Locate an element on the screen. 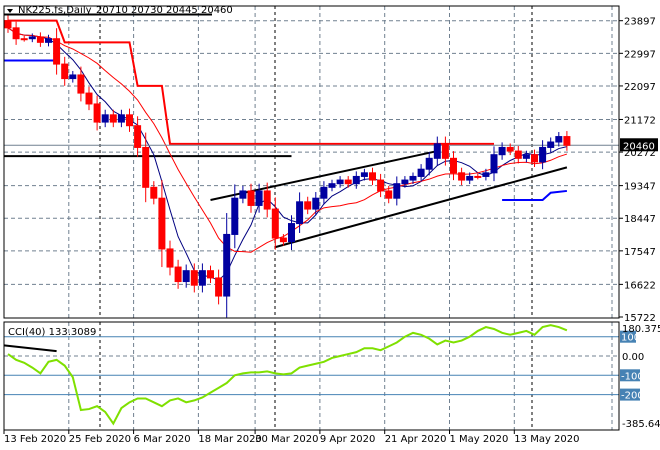 Image resolution: width=660 pixels, height=450 pixels. cci-trendline is located at coordinates (30, 348).